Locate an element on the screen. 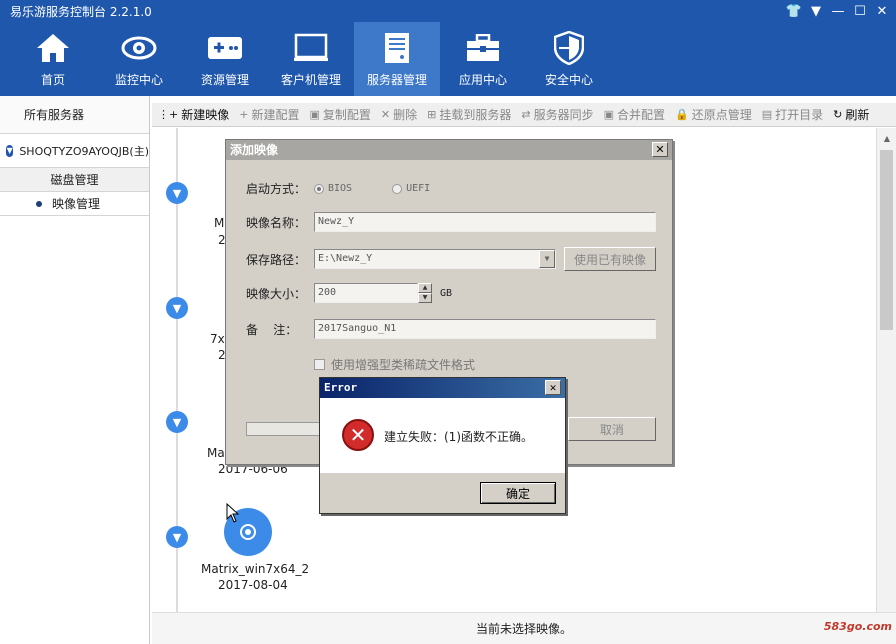 This screenshot has height=644, width=896. server-name: SHOQTYZO9AYOQJB(主) is located at coordinates (84, 151).